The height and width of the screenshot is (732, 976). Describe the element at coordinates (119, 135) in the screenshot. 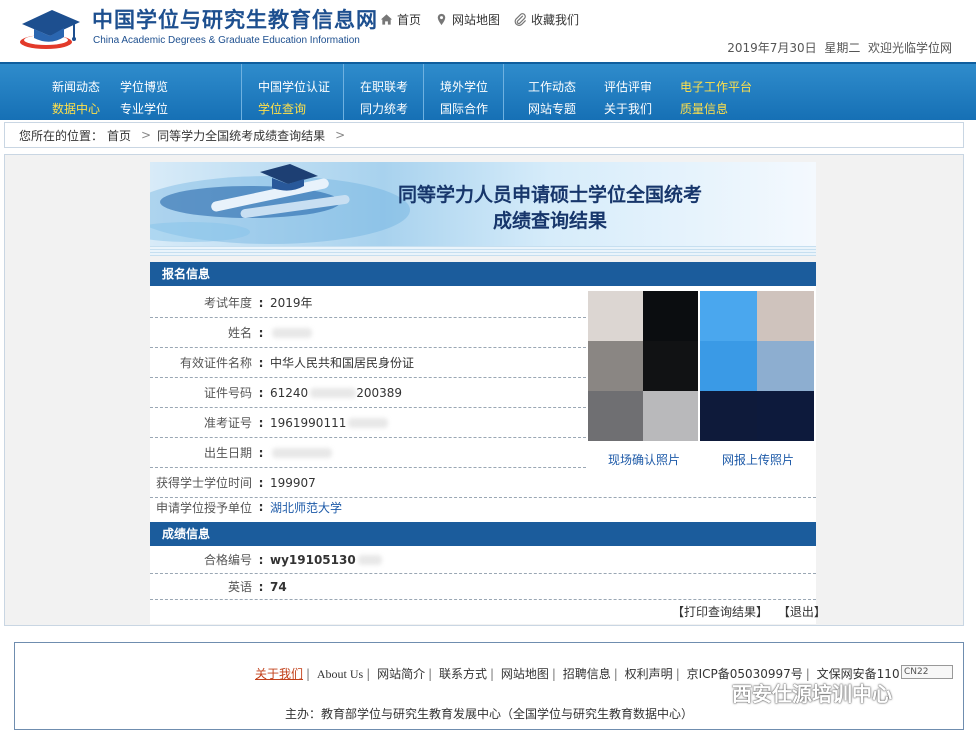

I see `breadcrumb-home: 首页` at that location.